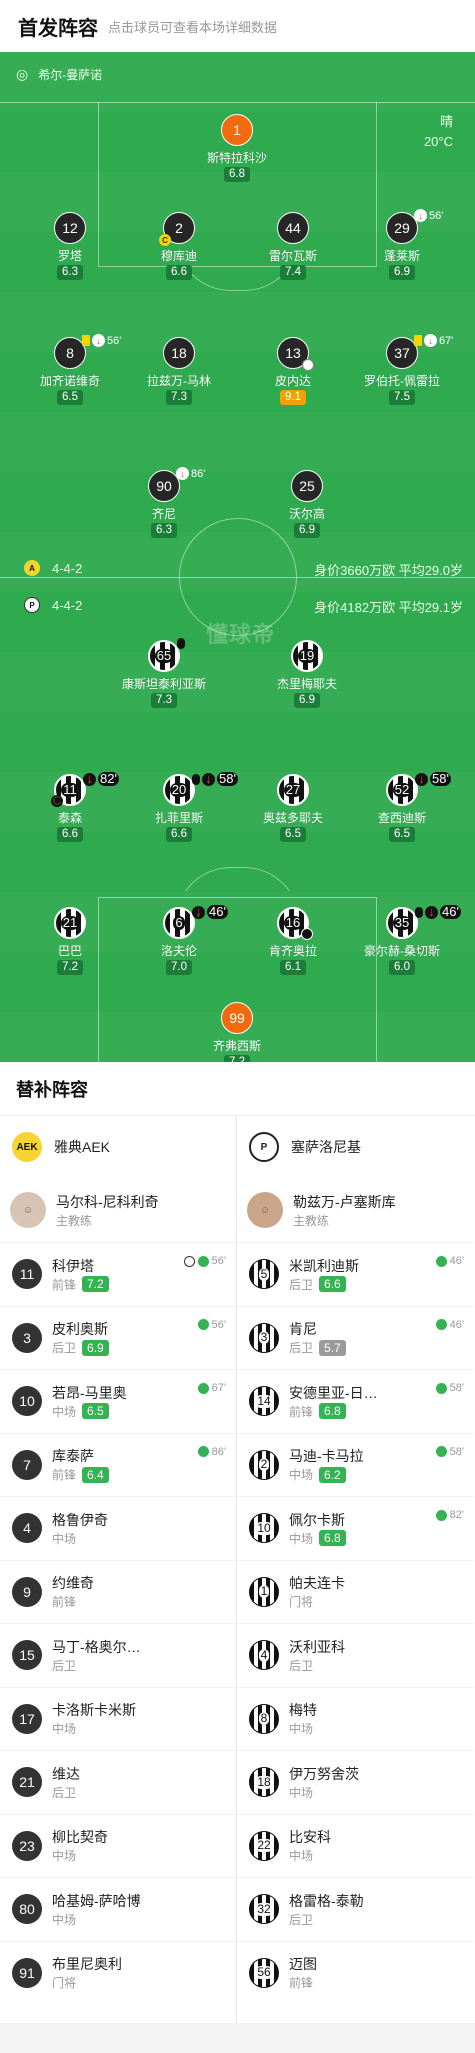  I want to click on home-player: 2 C 穆库迪 6.6, so click(179, 246).